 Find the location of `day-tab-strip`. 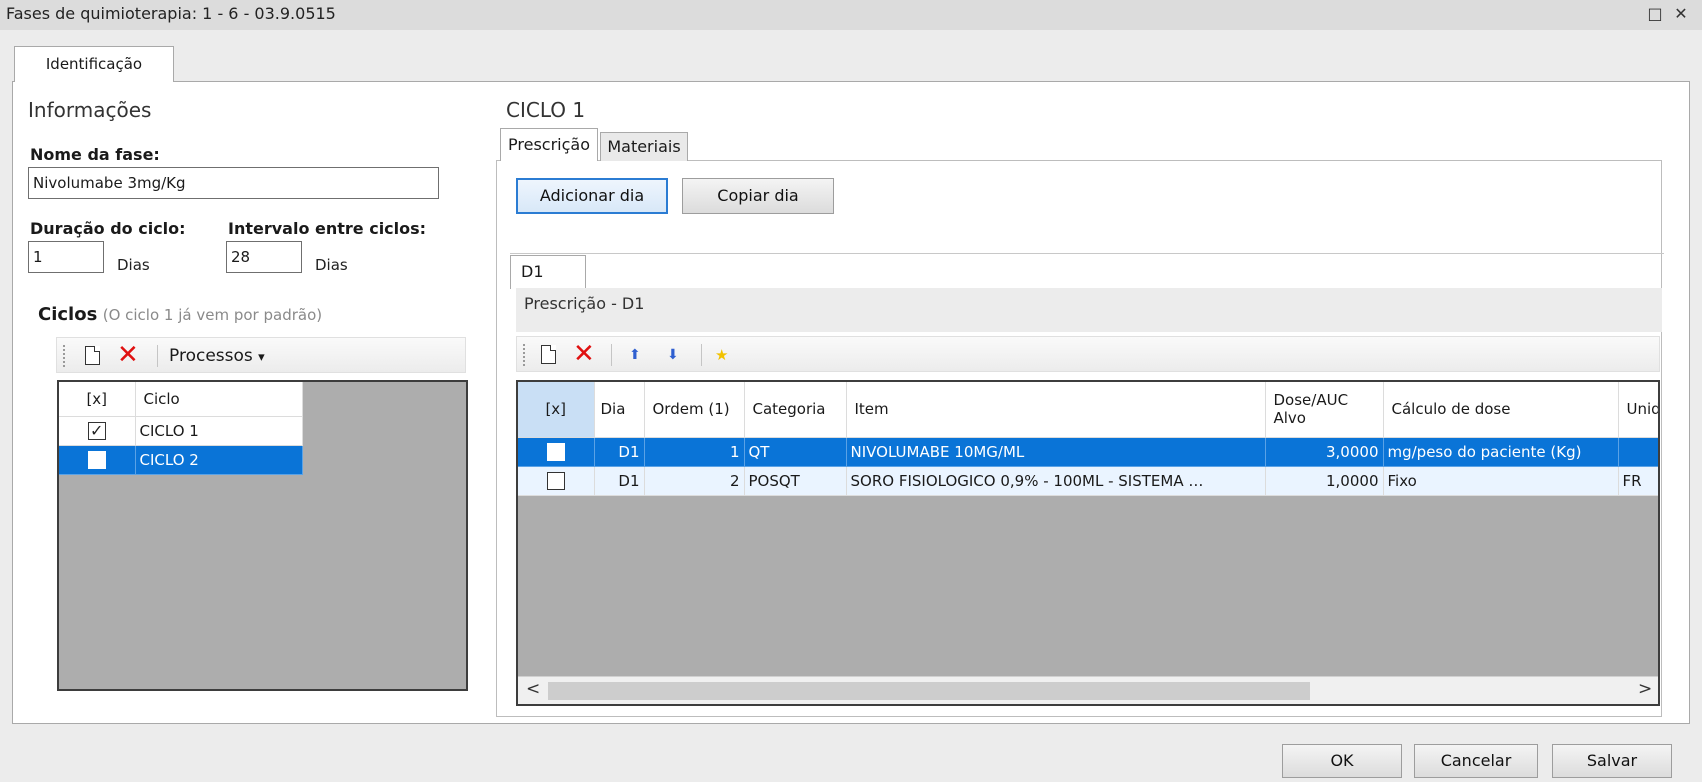

day-tab-strip is located at coordinates (1087, 253).